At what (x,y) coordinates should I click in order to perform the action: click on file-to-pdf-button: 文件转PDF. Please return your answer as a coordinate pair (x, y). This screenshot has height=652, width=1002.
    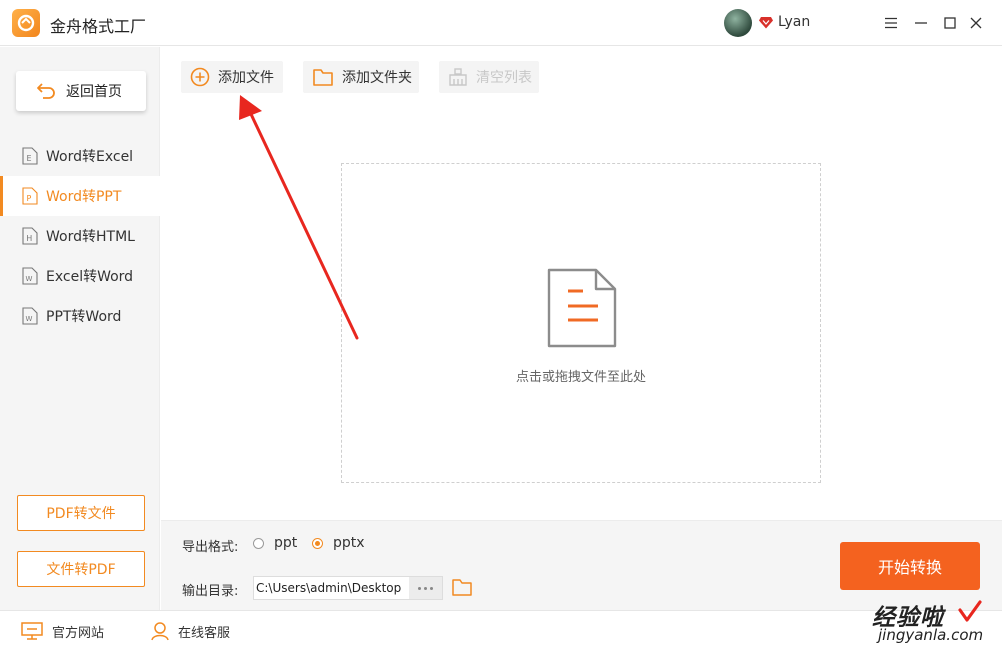
    Looking at the image, I should click on (81, 569).